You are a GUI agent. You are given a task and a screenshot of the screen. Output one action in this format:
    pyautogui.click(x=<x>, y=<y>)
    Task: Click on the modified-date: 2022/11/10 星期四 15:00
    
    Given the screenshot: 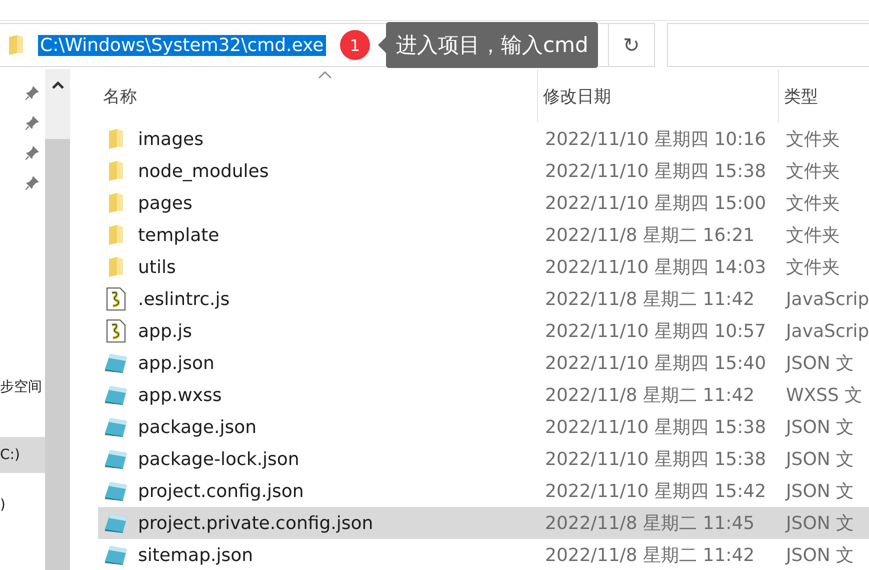 What is the action you would take?
    pyautogui.click(x=656, y=203)
    